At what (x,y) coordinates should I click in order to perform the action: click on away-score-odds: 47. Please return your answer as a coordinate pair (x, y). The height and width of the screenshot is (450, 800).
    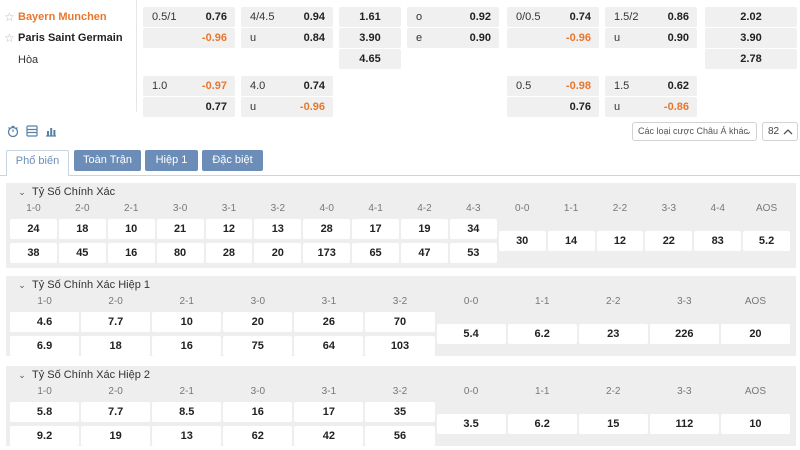
    Looking at the image, I should click on (424, 253).